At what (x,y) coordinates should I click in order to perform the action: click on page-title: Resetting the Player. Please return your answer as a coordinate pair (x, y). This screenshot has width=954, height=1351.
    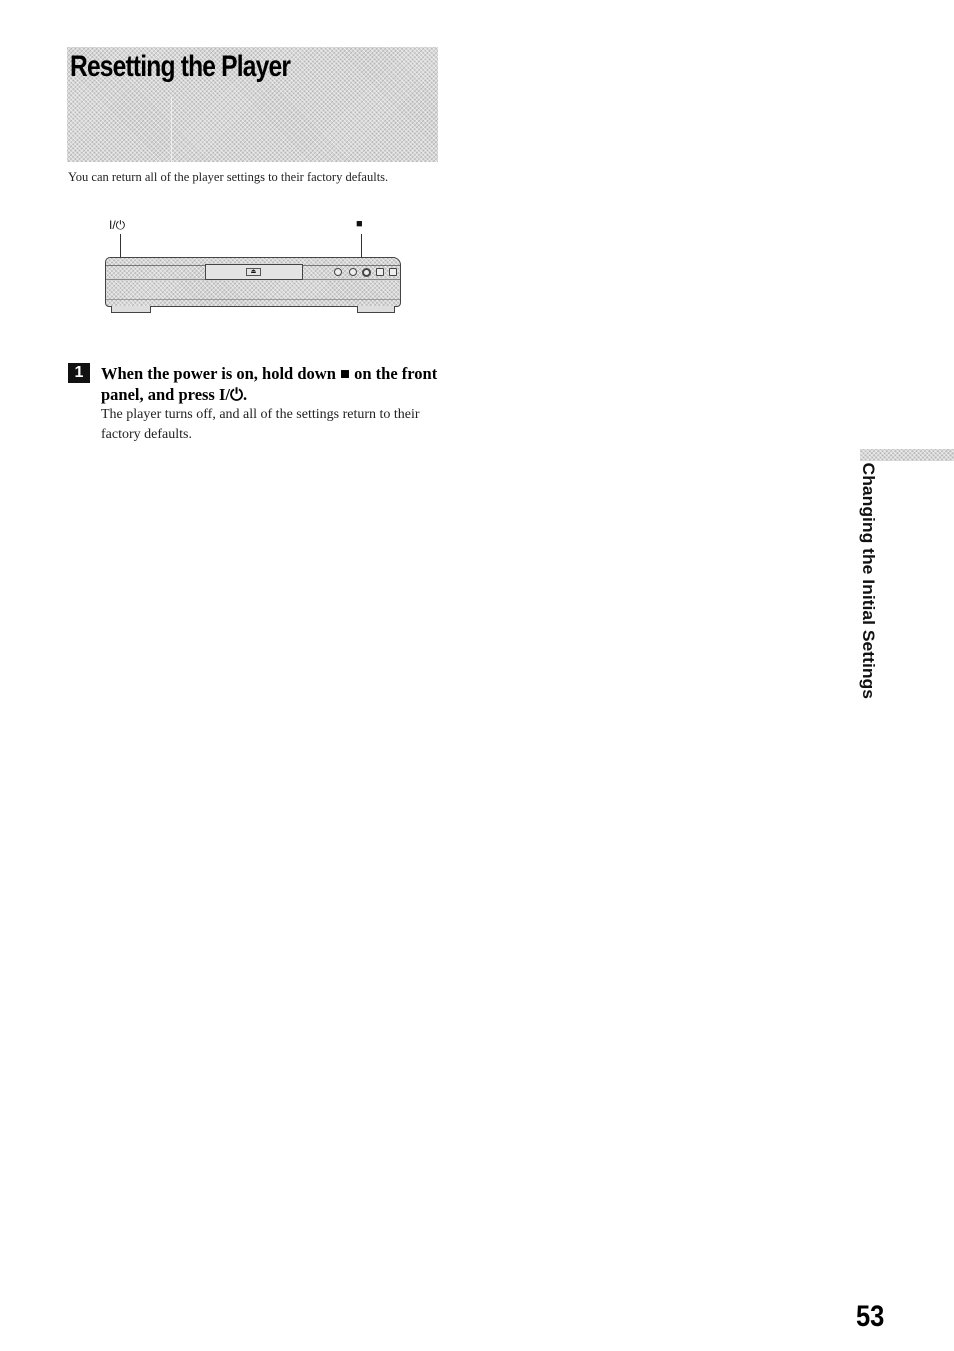
    Looking at the image, I should click on (180, 66).